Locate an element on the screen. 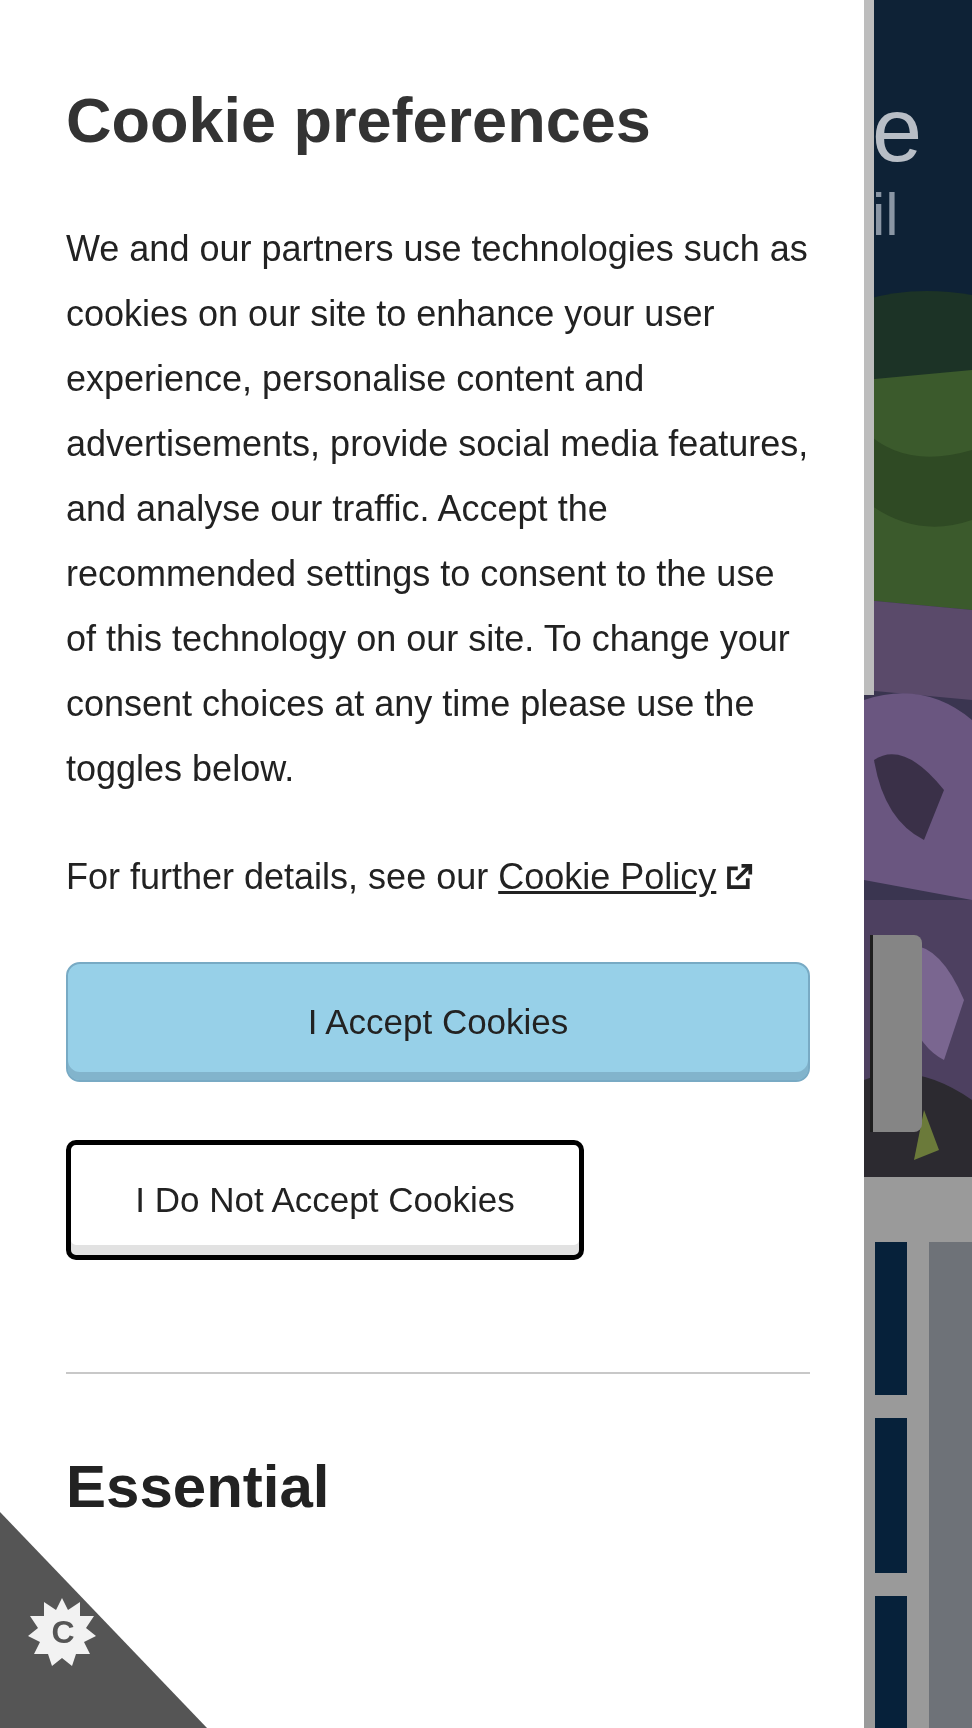 The image size is (972, 1728). badge-letter: C is located at coordinates (63, 1632).